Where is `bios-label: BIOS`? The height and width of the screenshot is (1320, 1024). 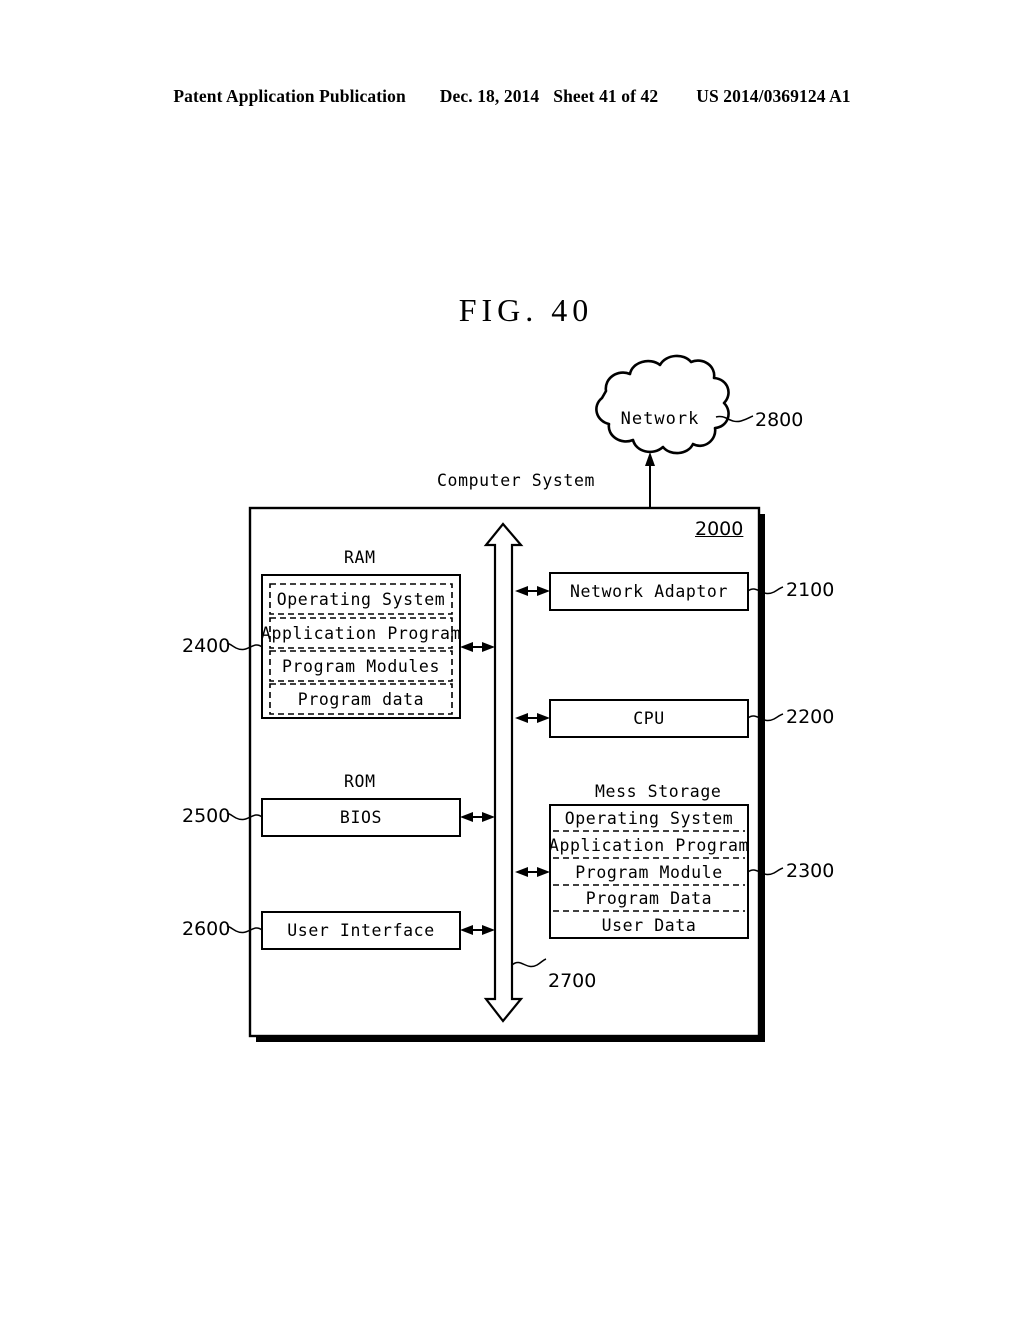 bios-label: BIOS is located at coordinates (361, 817).